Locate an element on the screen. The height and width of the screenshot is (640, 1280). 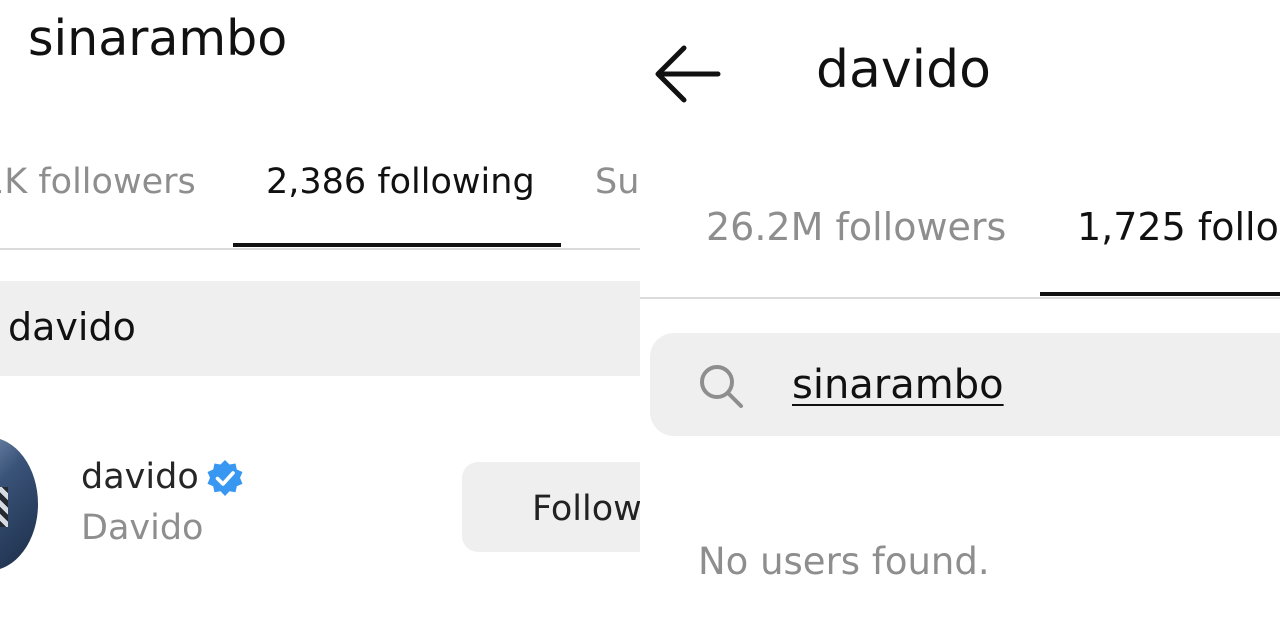
search-input: davido is located at coordinates (72, 327).